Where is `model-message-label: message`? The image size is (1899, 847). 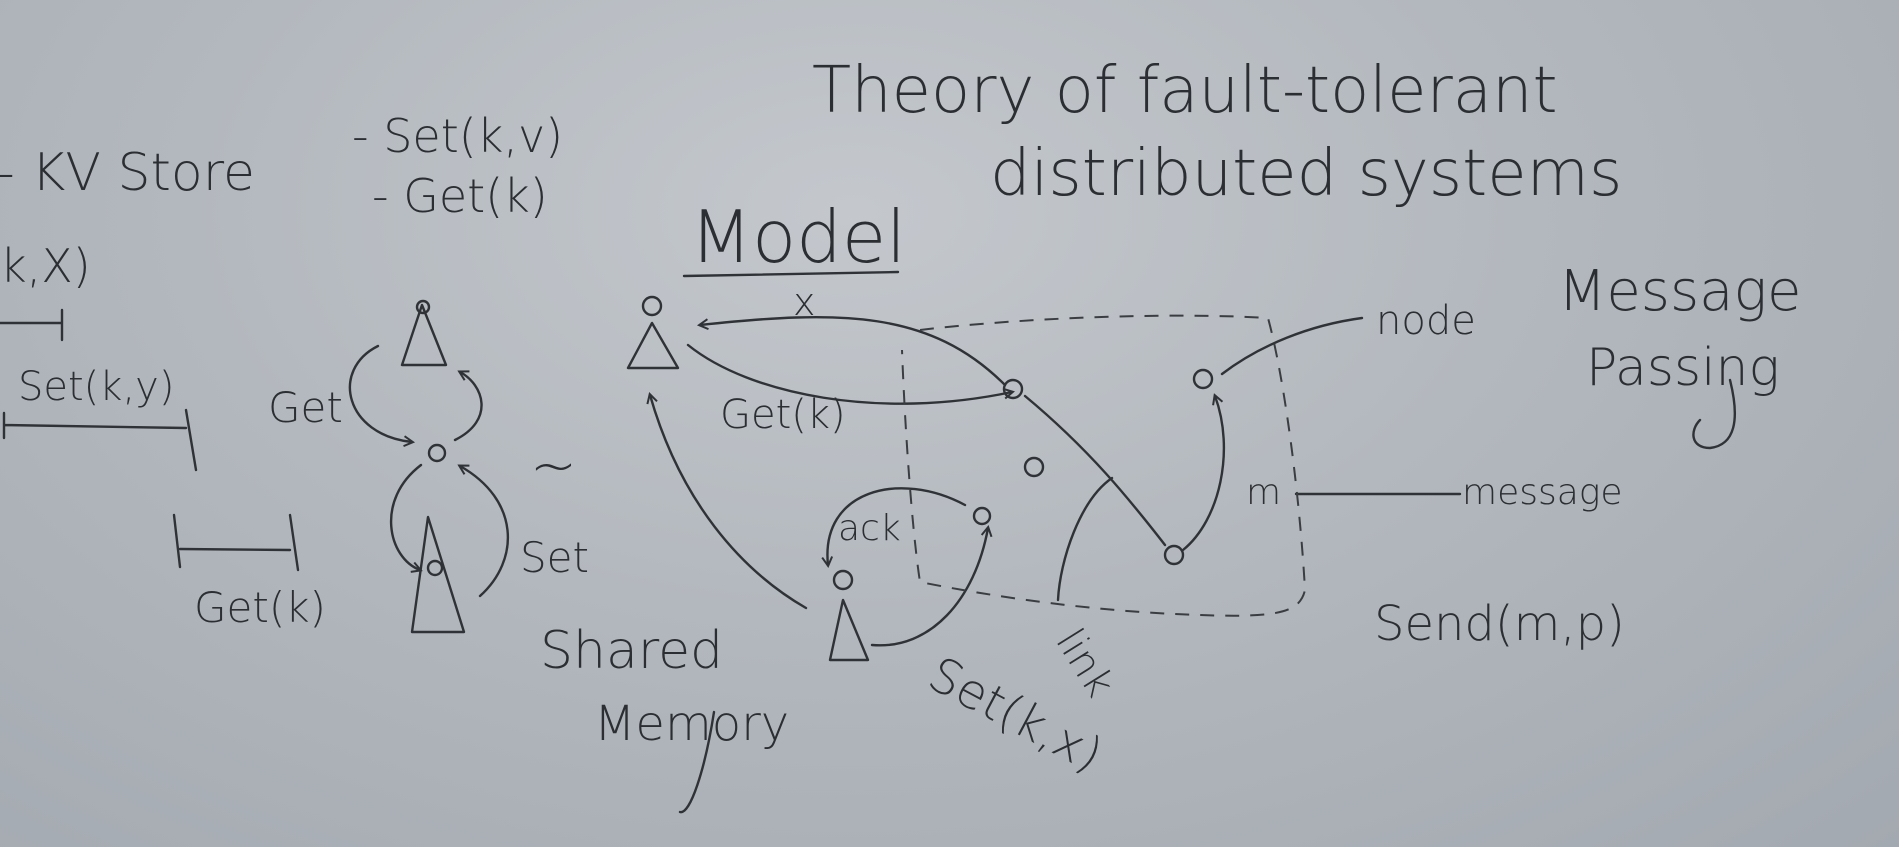 model-message-label: message is located at coordinates (1542, 492).